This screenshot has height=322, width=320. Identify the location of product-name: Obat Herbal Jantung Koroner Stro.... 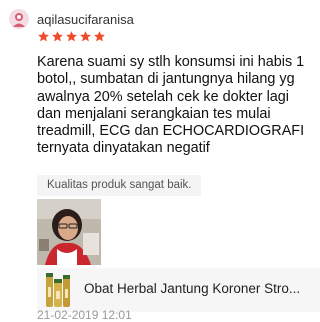
(200, 288).